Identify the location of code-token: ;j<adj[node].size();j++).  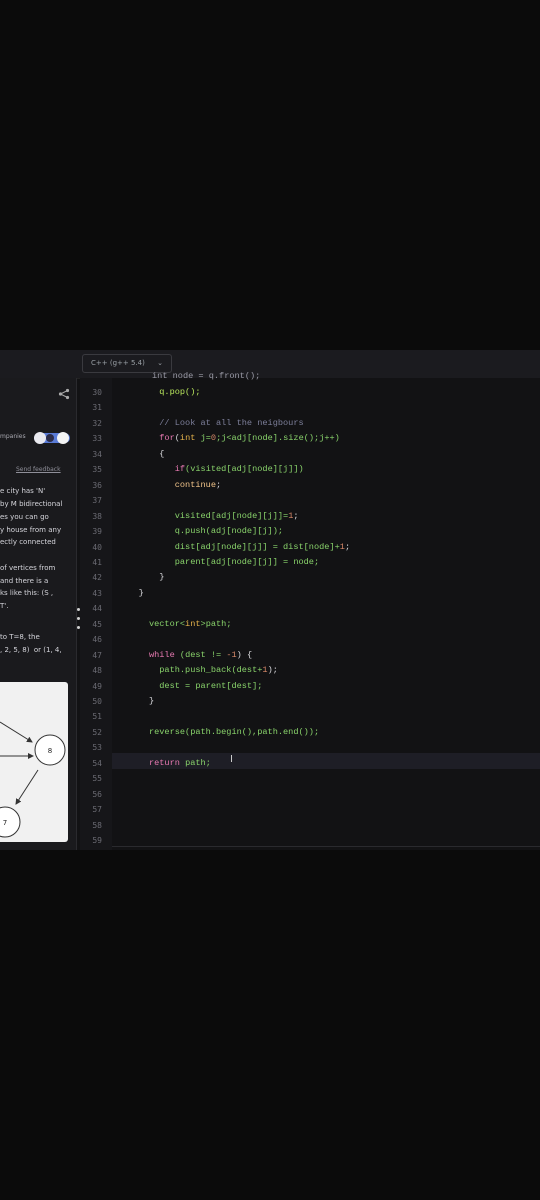
(278, 438).